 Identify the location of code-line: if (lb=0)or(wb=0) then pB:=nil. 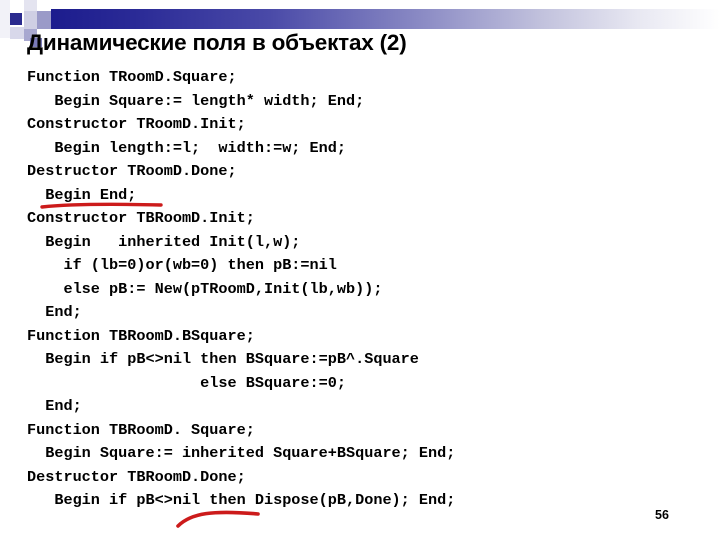
(182, 265).